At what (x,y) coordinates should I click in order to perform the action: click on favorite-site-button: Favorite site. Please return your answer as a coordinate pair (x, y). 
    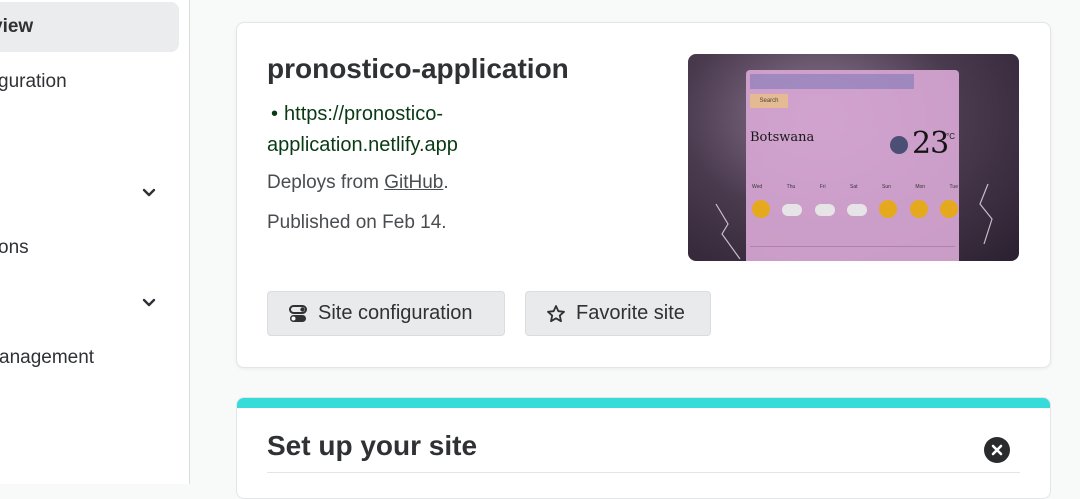
    Looking at the image, I should click on (618, 313).